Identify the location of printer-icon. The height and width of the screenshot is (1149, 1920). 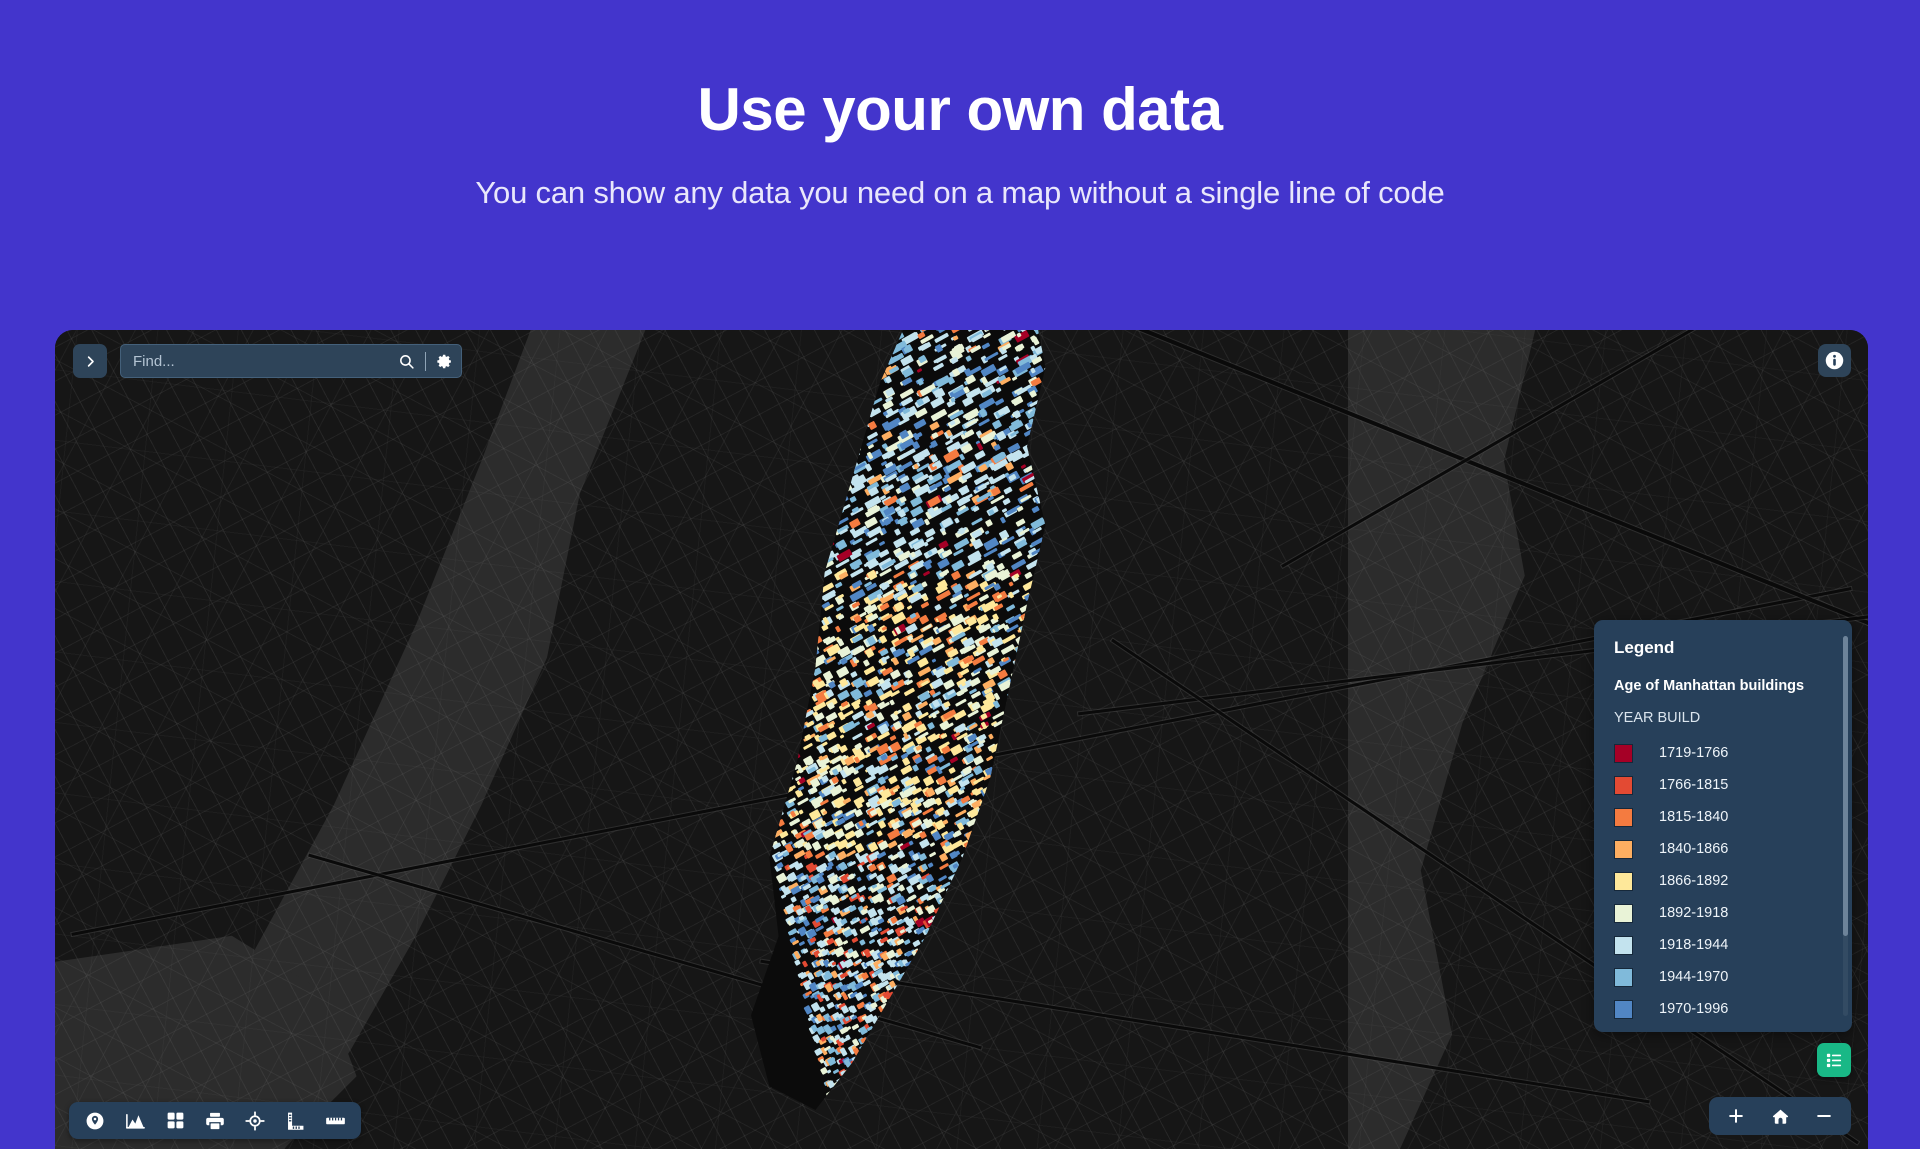
(215, 1120).